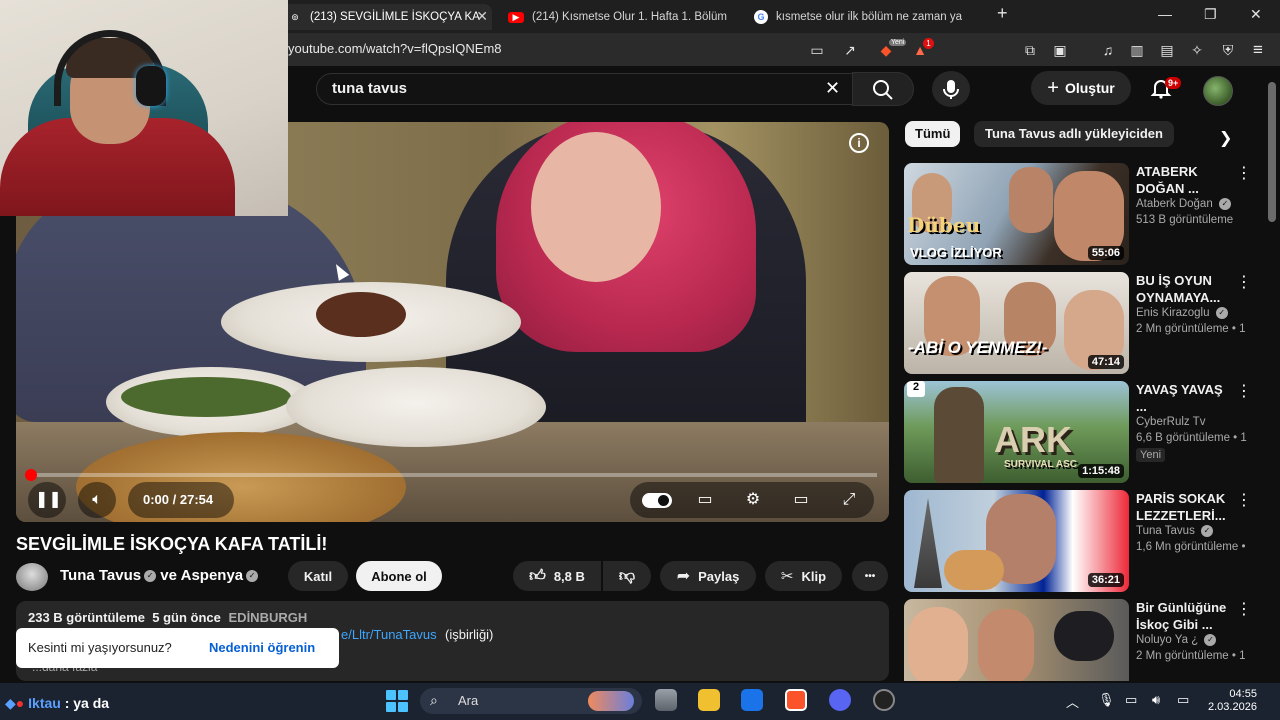 This screenshot has height=720, width=1280. I want to click on search-button, so click(883, 89).